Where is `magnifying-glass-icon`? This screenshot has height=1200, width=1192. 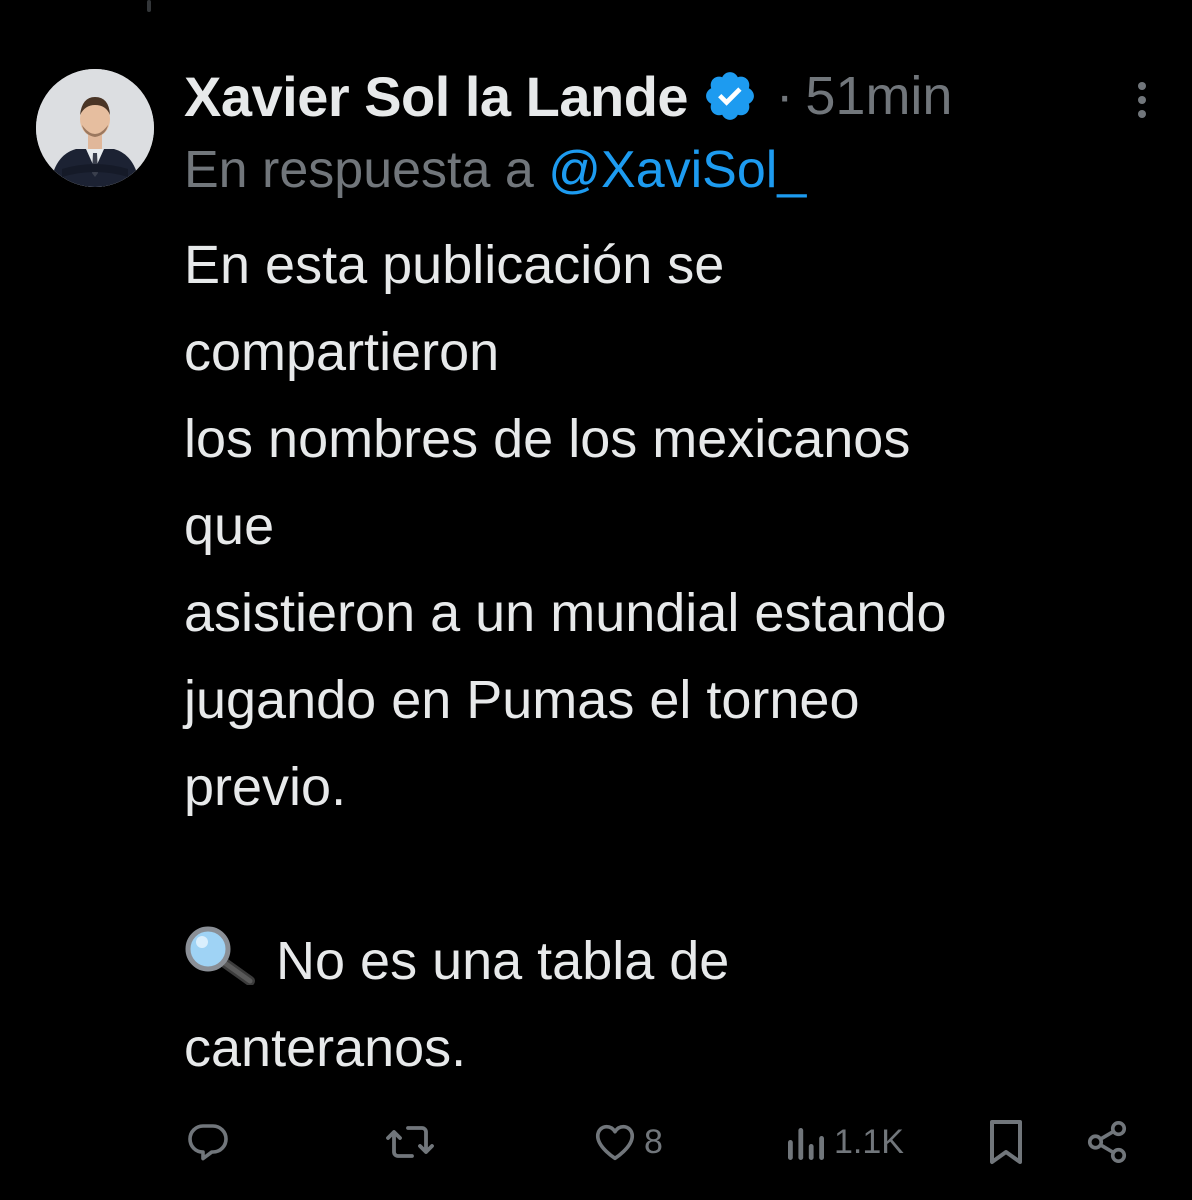
magnifying-glass-icon is located at coordinates (220, 955).